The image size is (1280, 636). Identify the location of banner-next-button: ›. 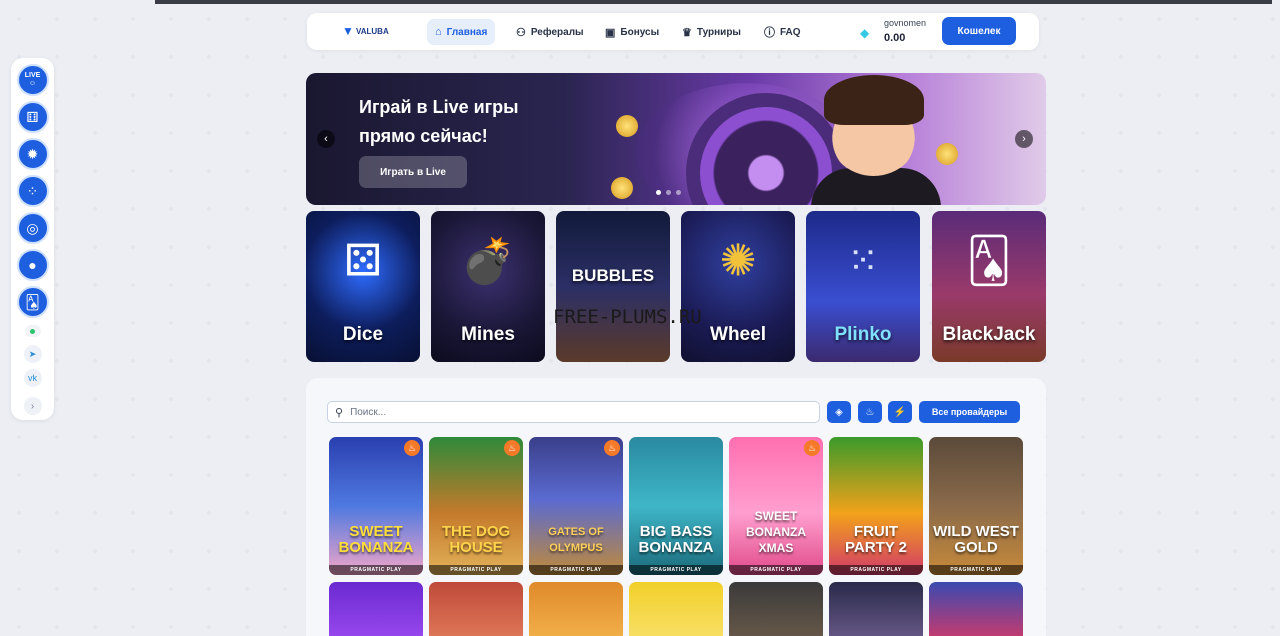
(1024, 139).